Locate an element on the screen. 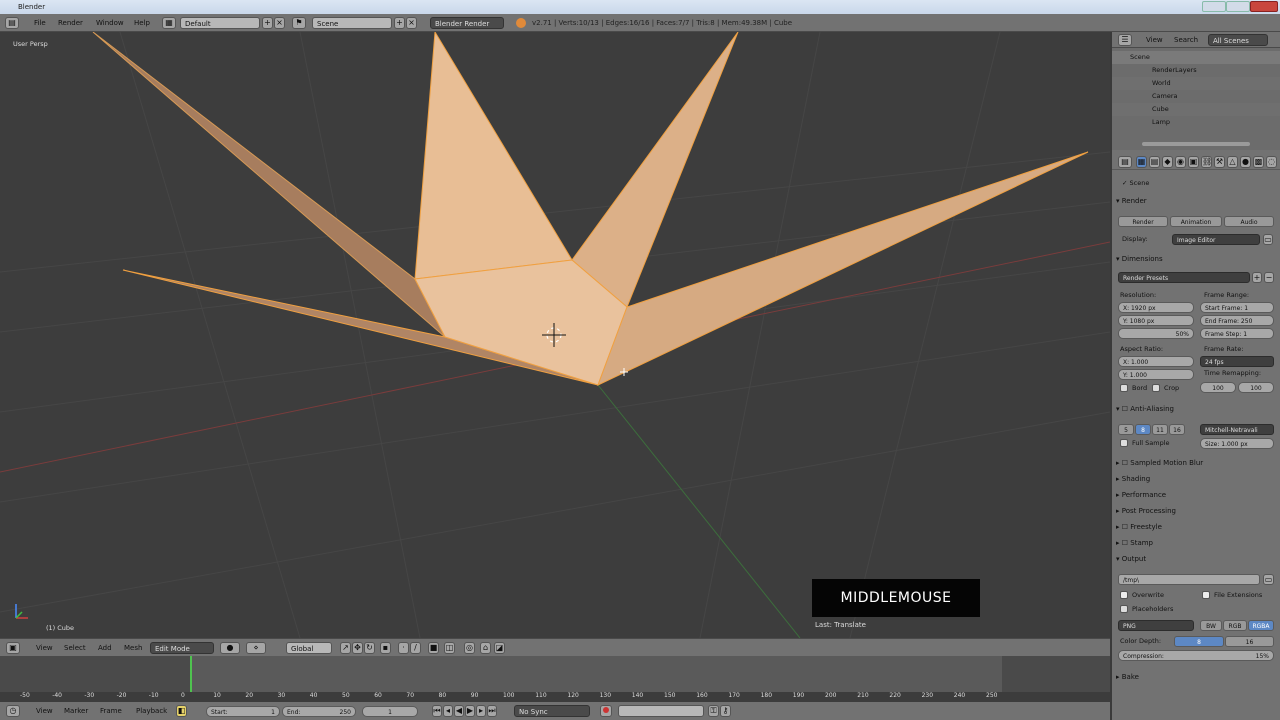  preset-remove-icon: − is located at coordinates (1269, 277).